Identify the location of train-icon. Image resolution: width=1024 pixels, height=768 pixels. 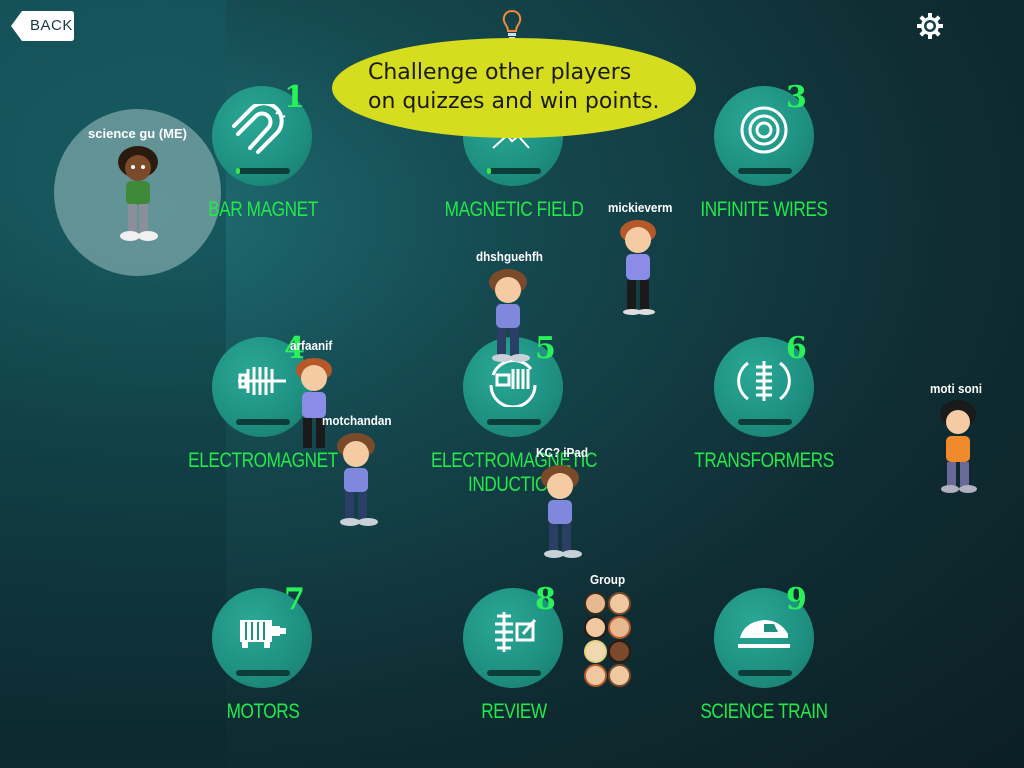
(764, 634).